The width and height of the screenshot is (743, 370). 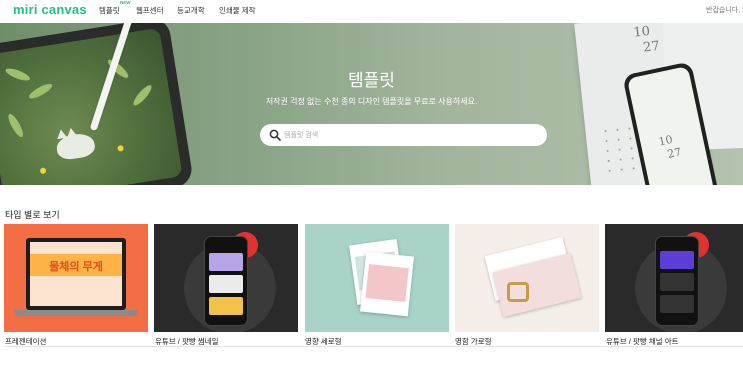 I want to click on section-title: 타입 별로 보기, so click(x=32, y=215).